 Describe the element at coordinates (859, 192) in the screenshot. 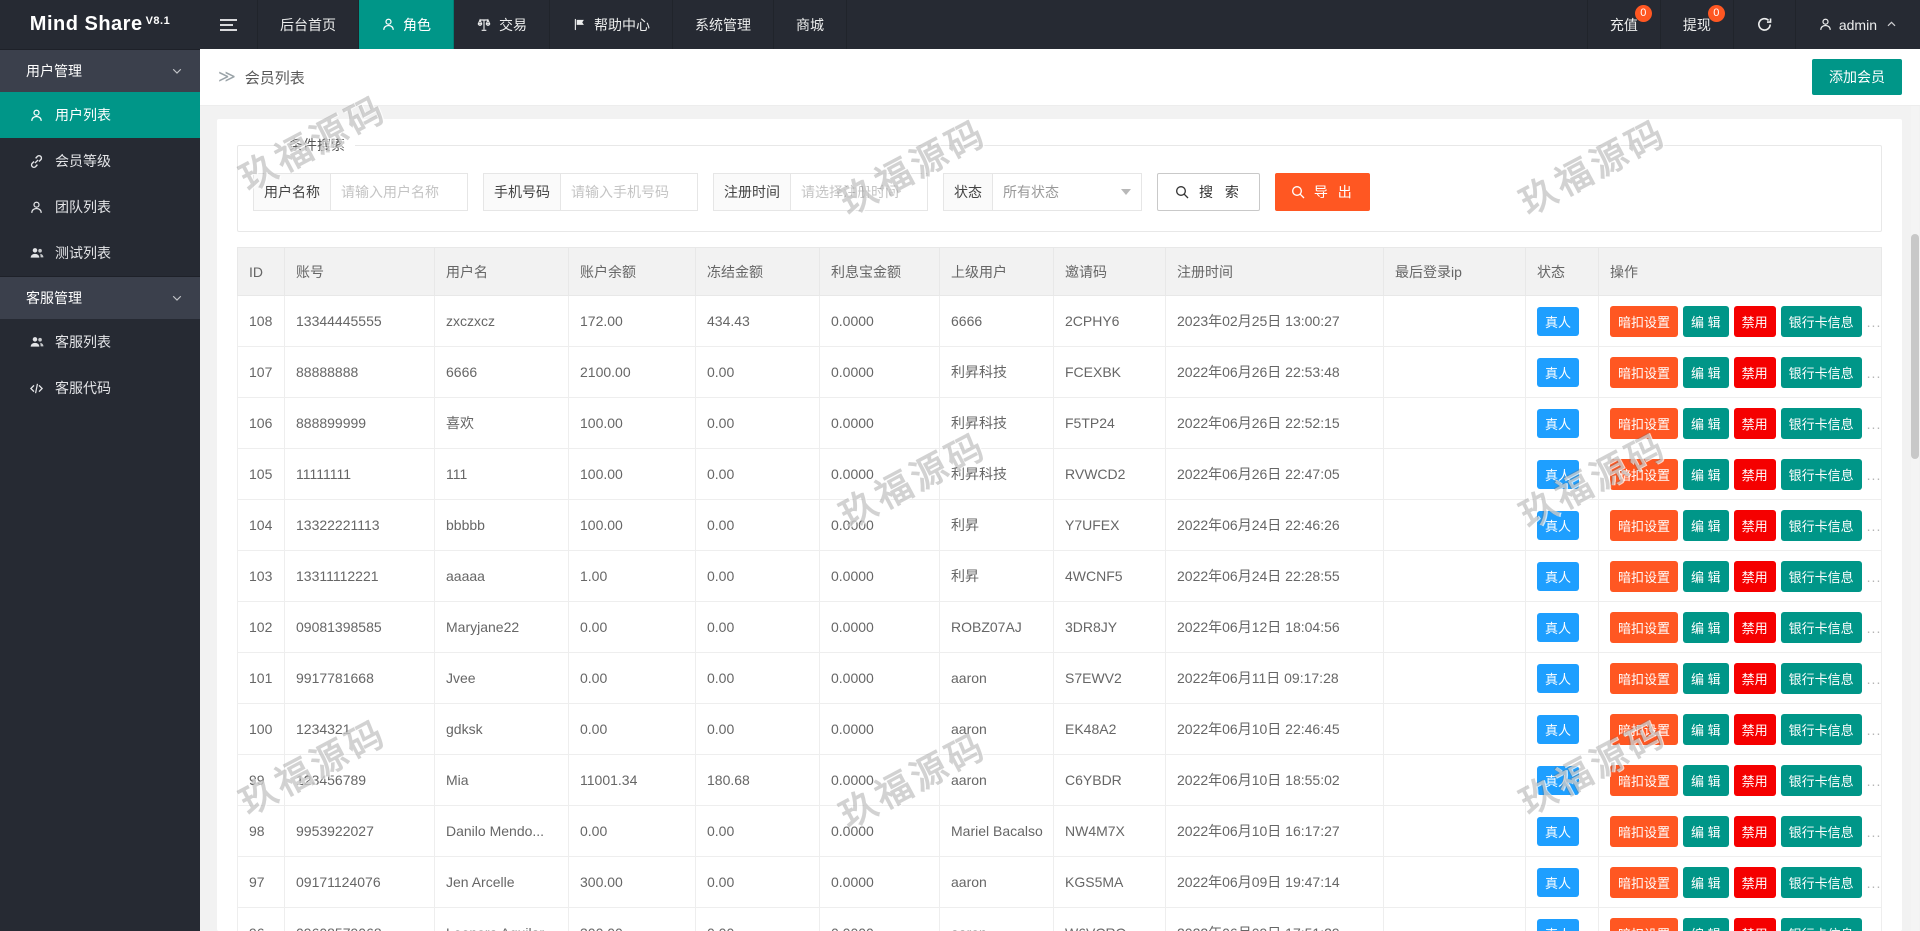

I see `reg-time-input` at that location.